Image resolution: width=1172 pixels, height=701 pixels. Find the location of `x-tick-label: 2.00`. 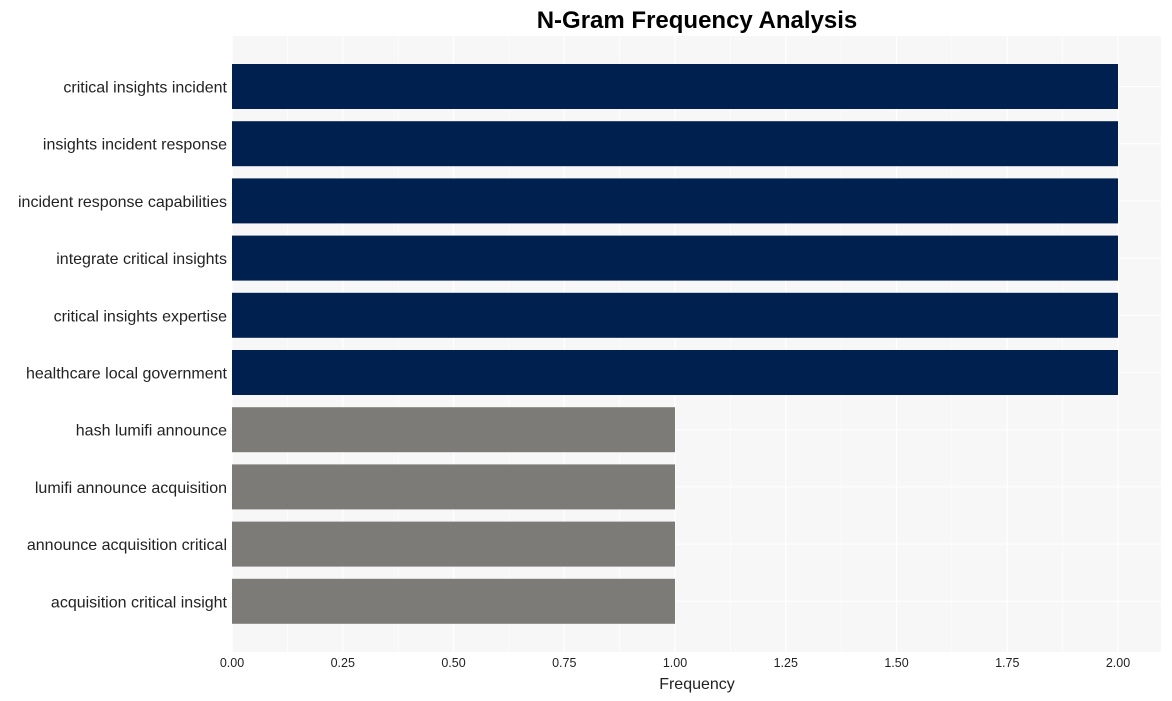

x-tick-label: 2.00 is located at coordinates (1118, 663).